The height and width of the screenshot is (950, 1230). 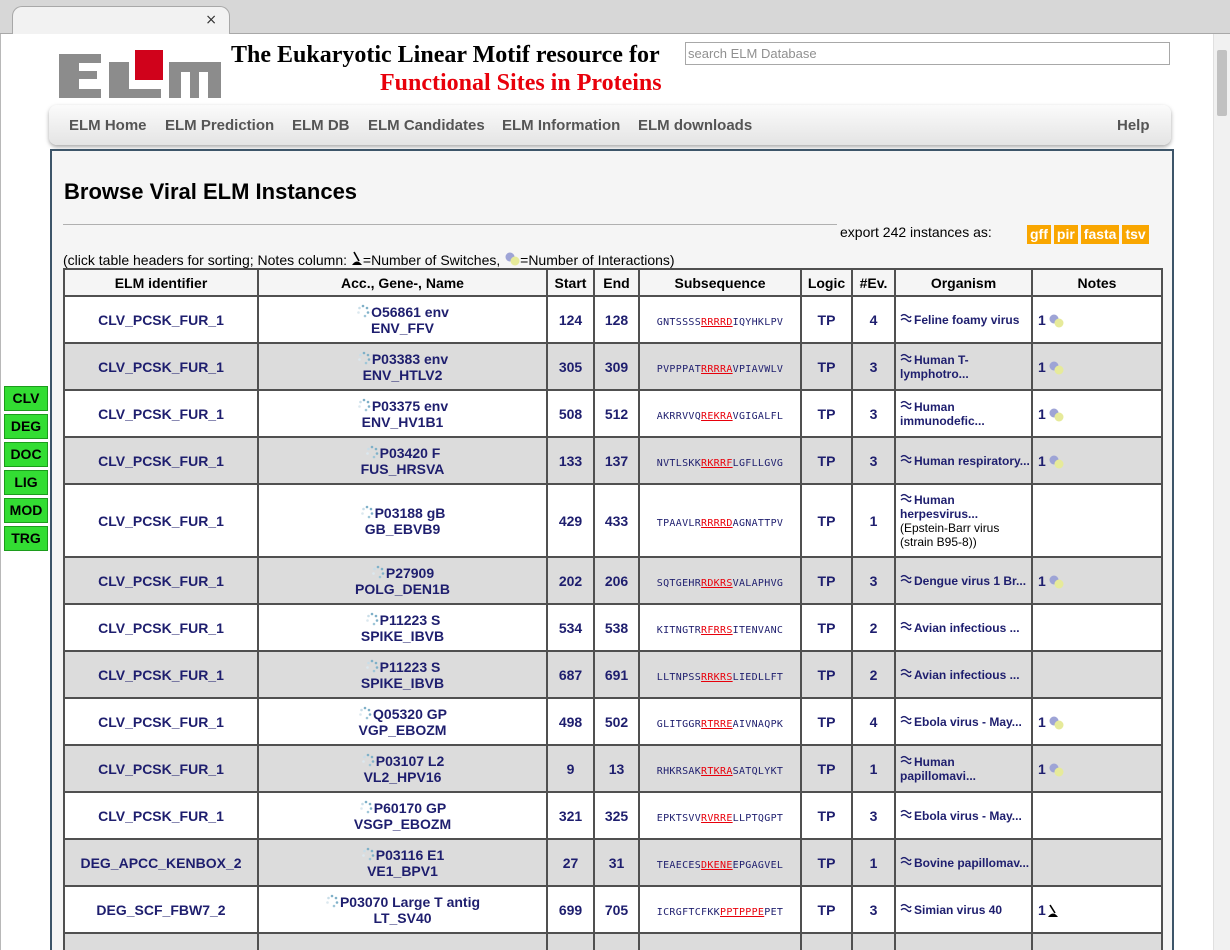 What do you see at coordinates (26, 398) in the screenshot?
I see `side-btn-clv: CLV` at bounding box center [26, 398].